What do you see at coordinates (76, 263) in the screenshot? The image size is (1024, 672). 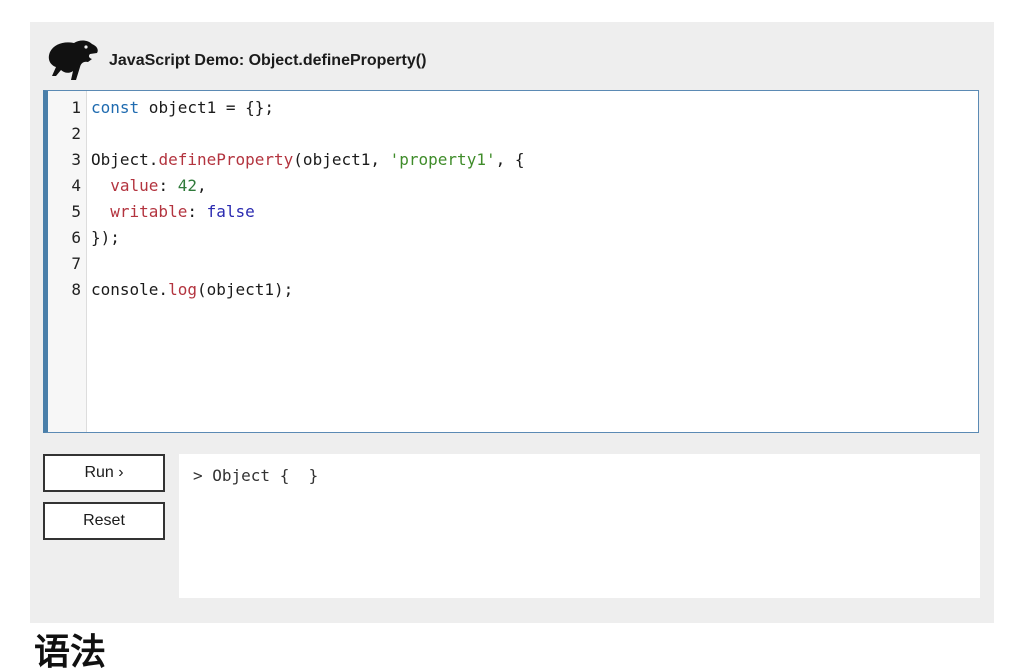 I see `line-number: 7` at bounding box center [76, 263].